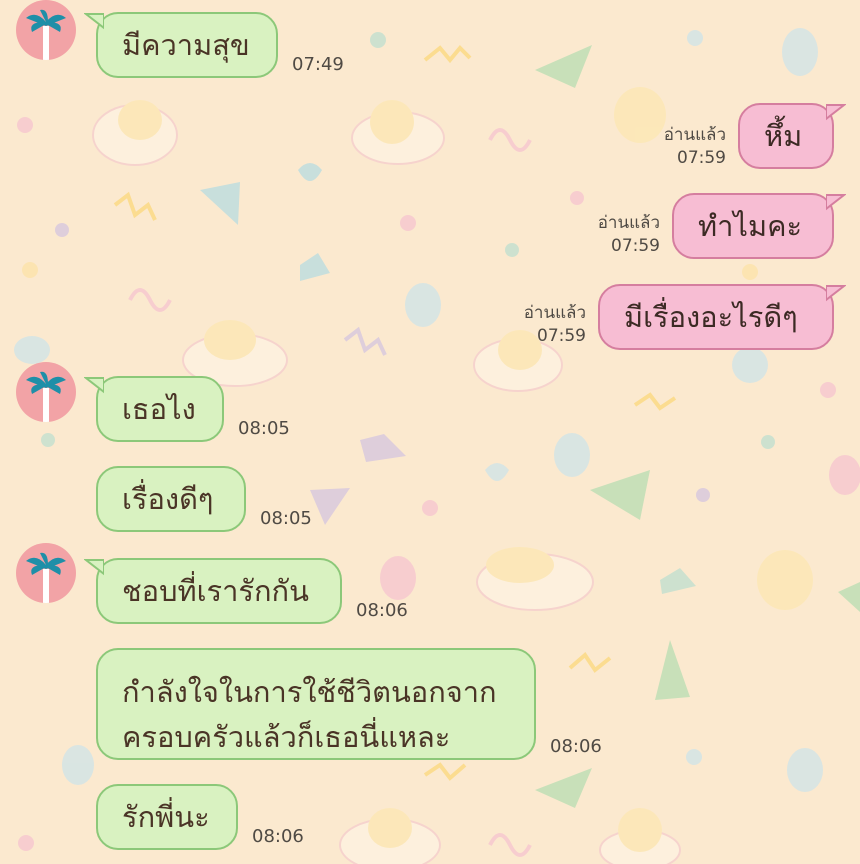 The image size is (860, 864). I want to click on outgoing-message-bubble: หึ้ม, so click(786, 136).